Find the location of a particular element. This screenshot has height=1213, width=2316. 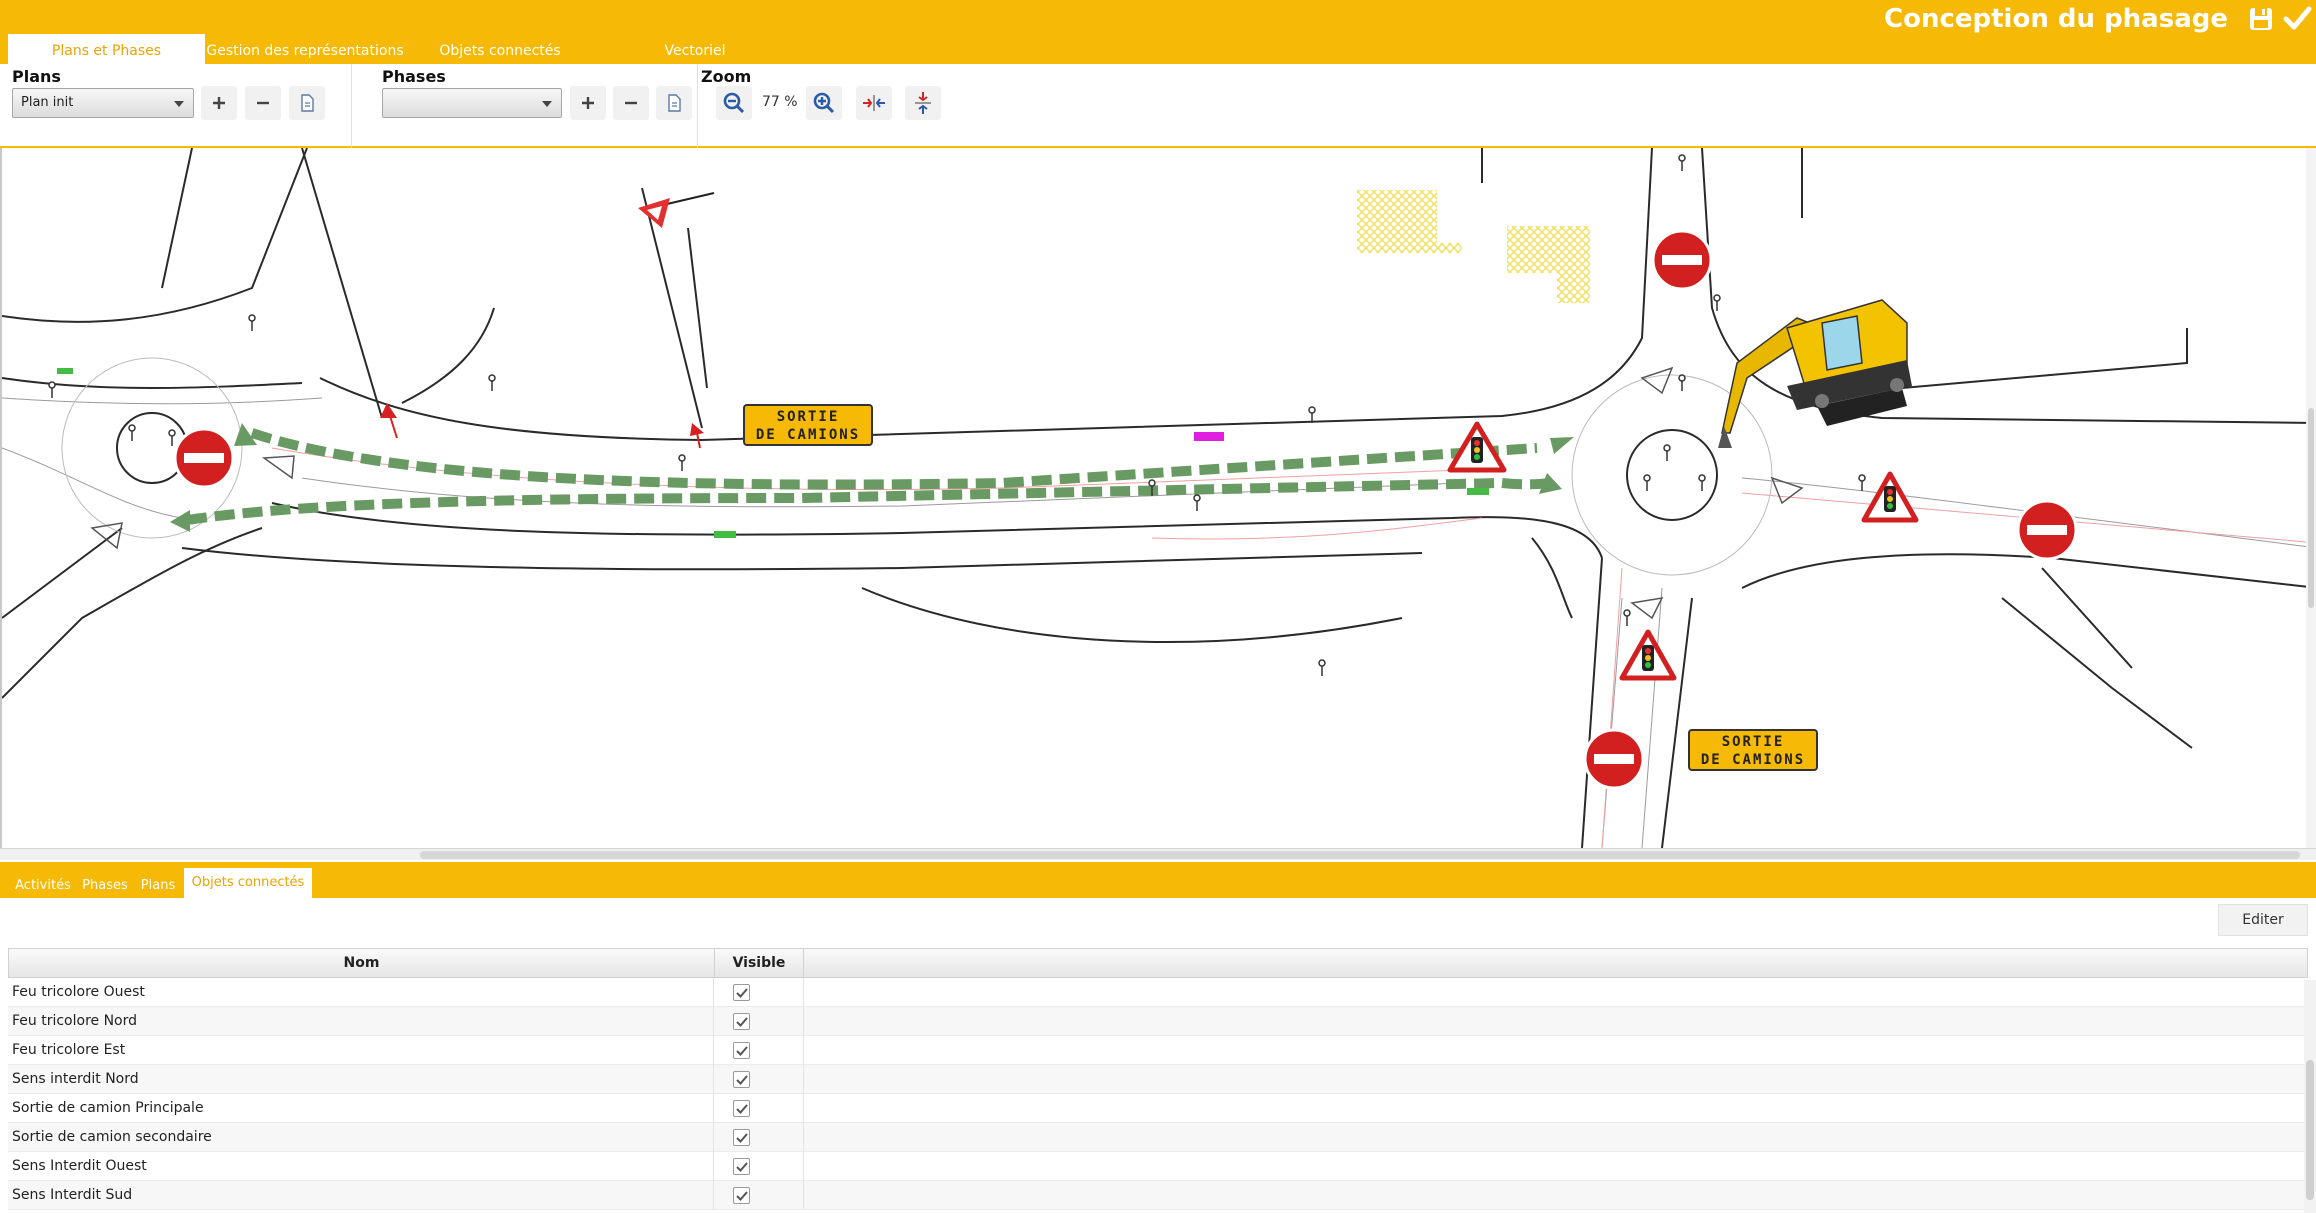

traffic-light-sign-north is located at coordinates (1648, 655).